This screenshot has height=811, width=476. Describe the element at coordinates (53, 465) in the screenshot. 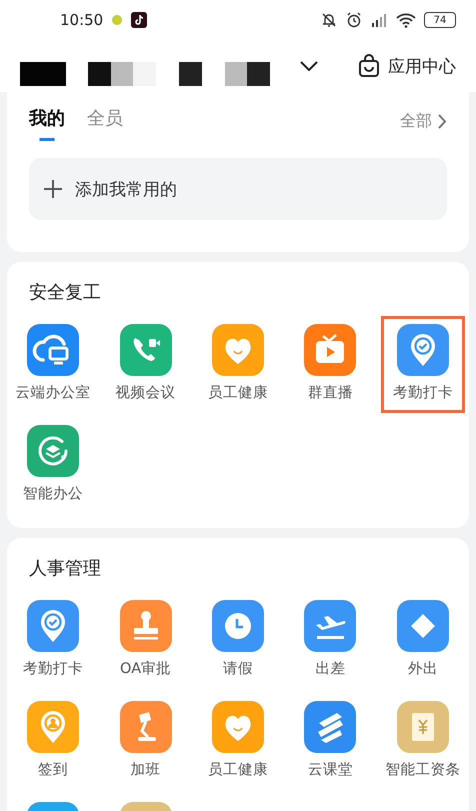

I see `app-item: 智能办公` at that location.